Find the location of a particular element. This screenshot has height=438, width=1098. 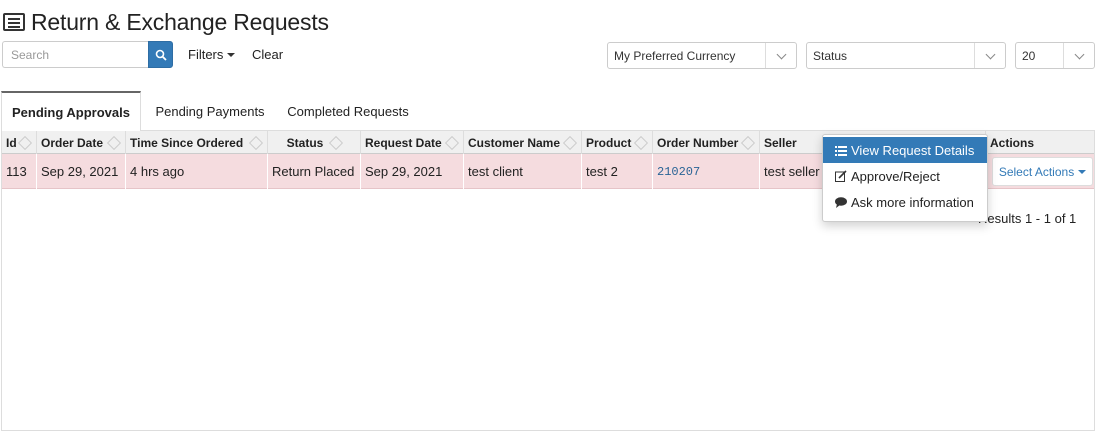

tab-pending-payments: Pending Payments is located at coordinates (210, 111).